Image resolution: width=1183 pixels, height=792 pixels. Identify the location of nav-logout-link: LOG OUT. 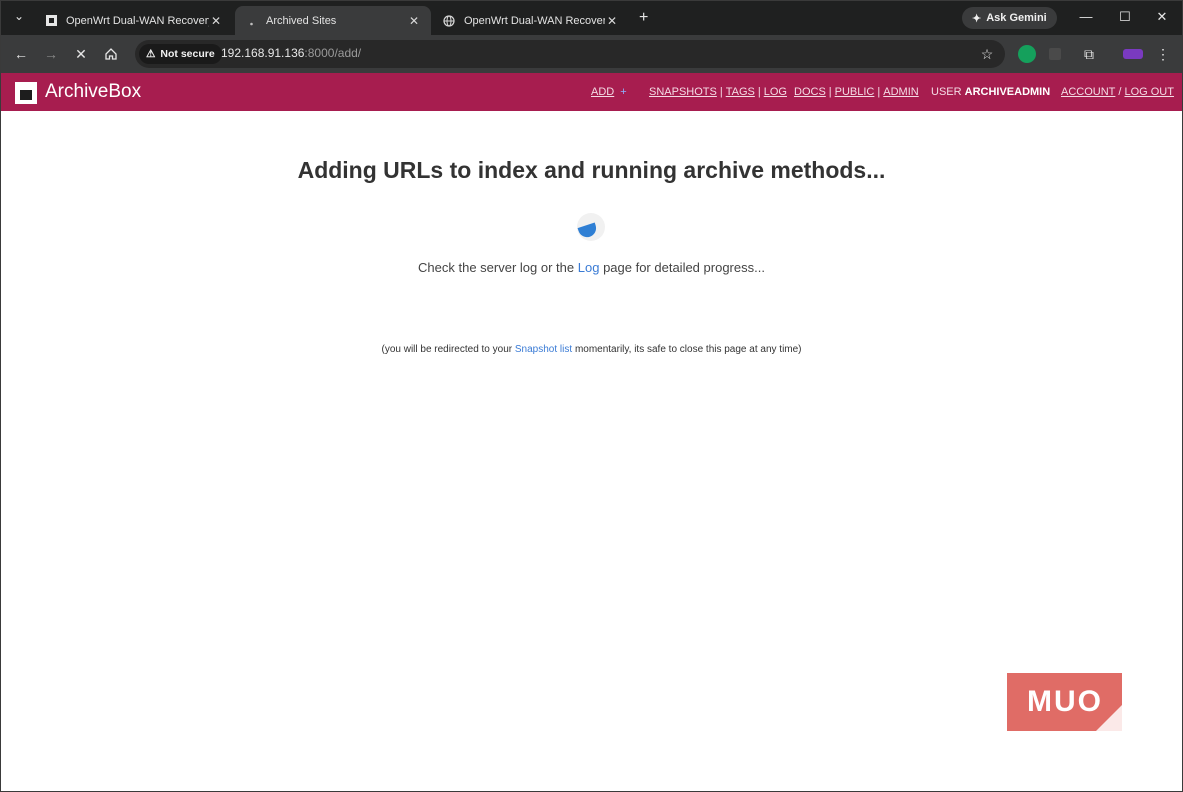
(1149, 92).